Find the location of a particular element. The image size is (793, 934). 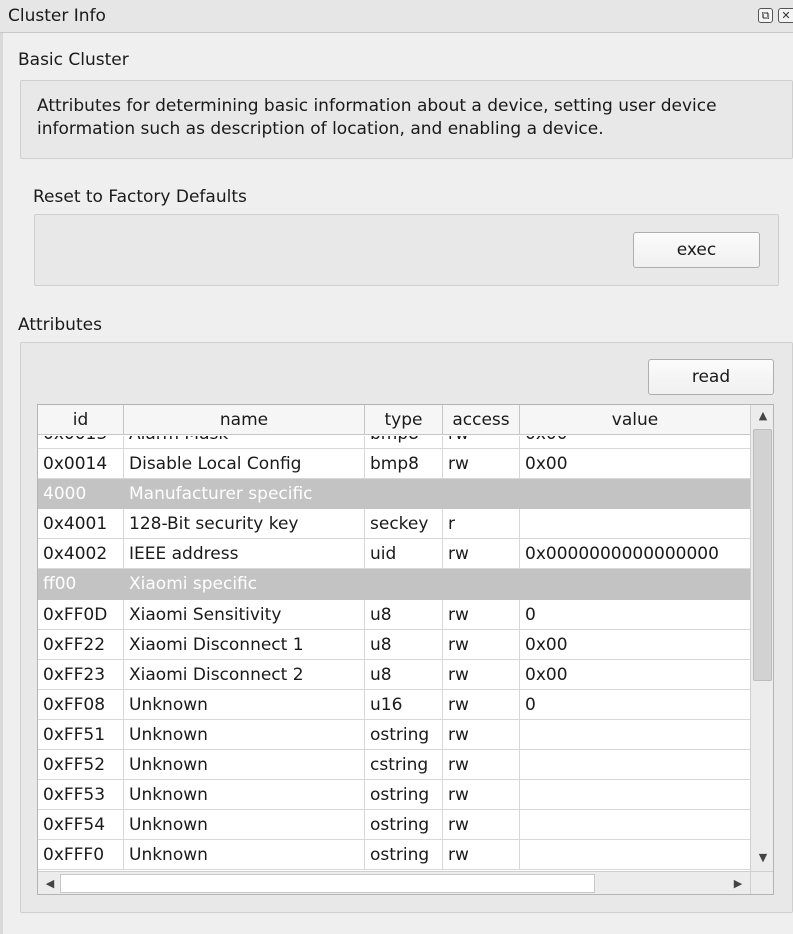

horizontal-scrollbar: ◀ ▶ is located at coordinates (394, 882).